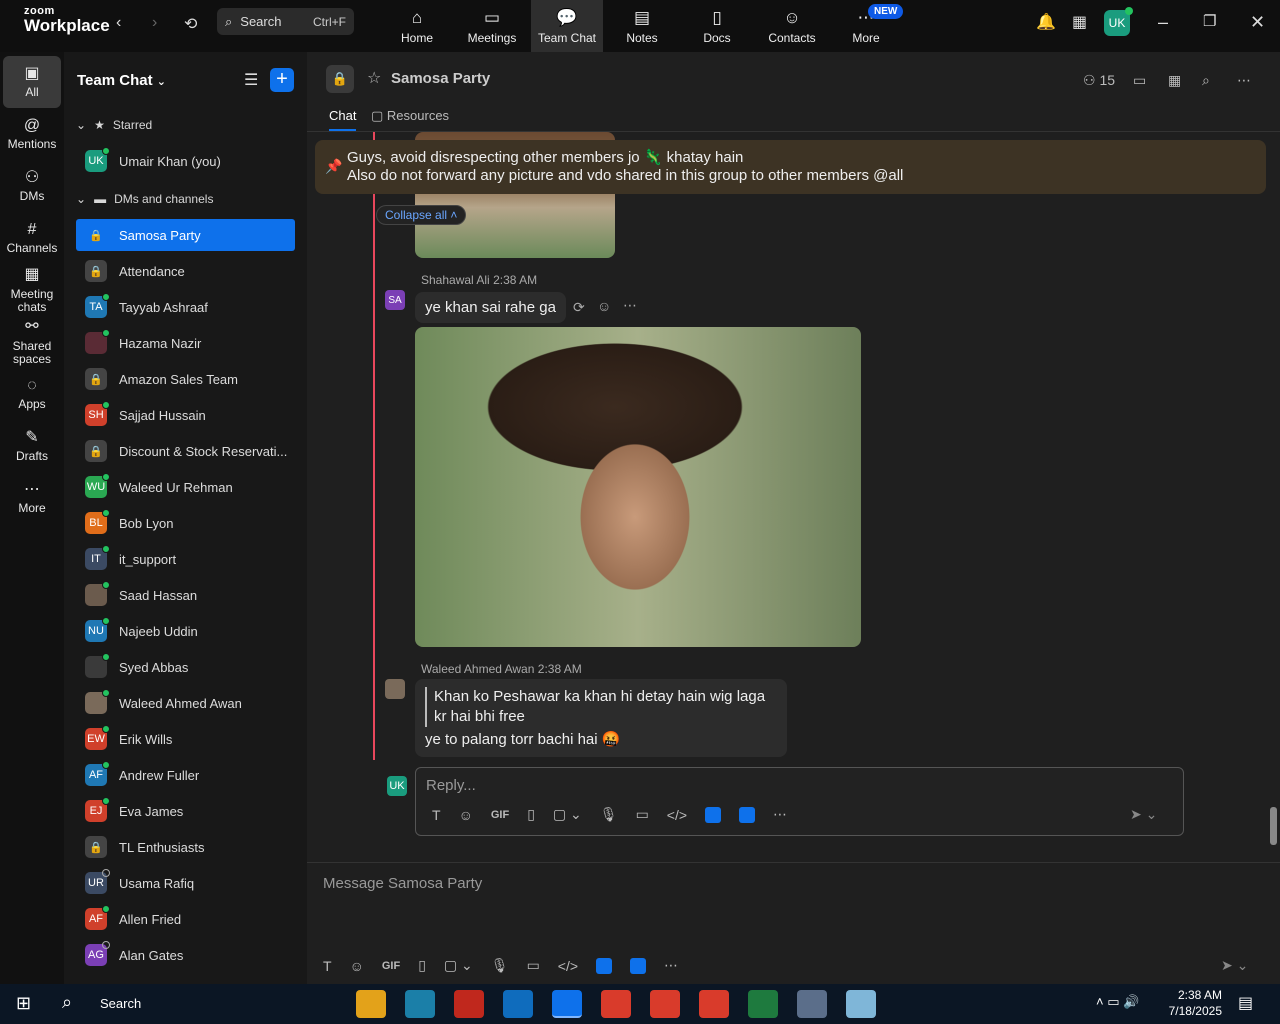 The height and width of the screenshot is (1024, 1280). What do you see at coordinates (492, 26) in the screenshot?
I see `top-tab-meetings: ▭ Meetings` at bounding box center [492, 26].